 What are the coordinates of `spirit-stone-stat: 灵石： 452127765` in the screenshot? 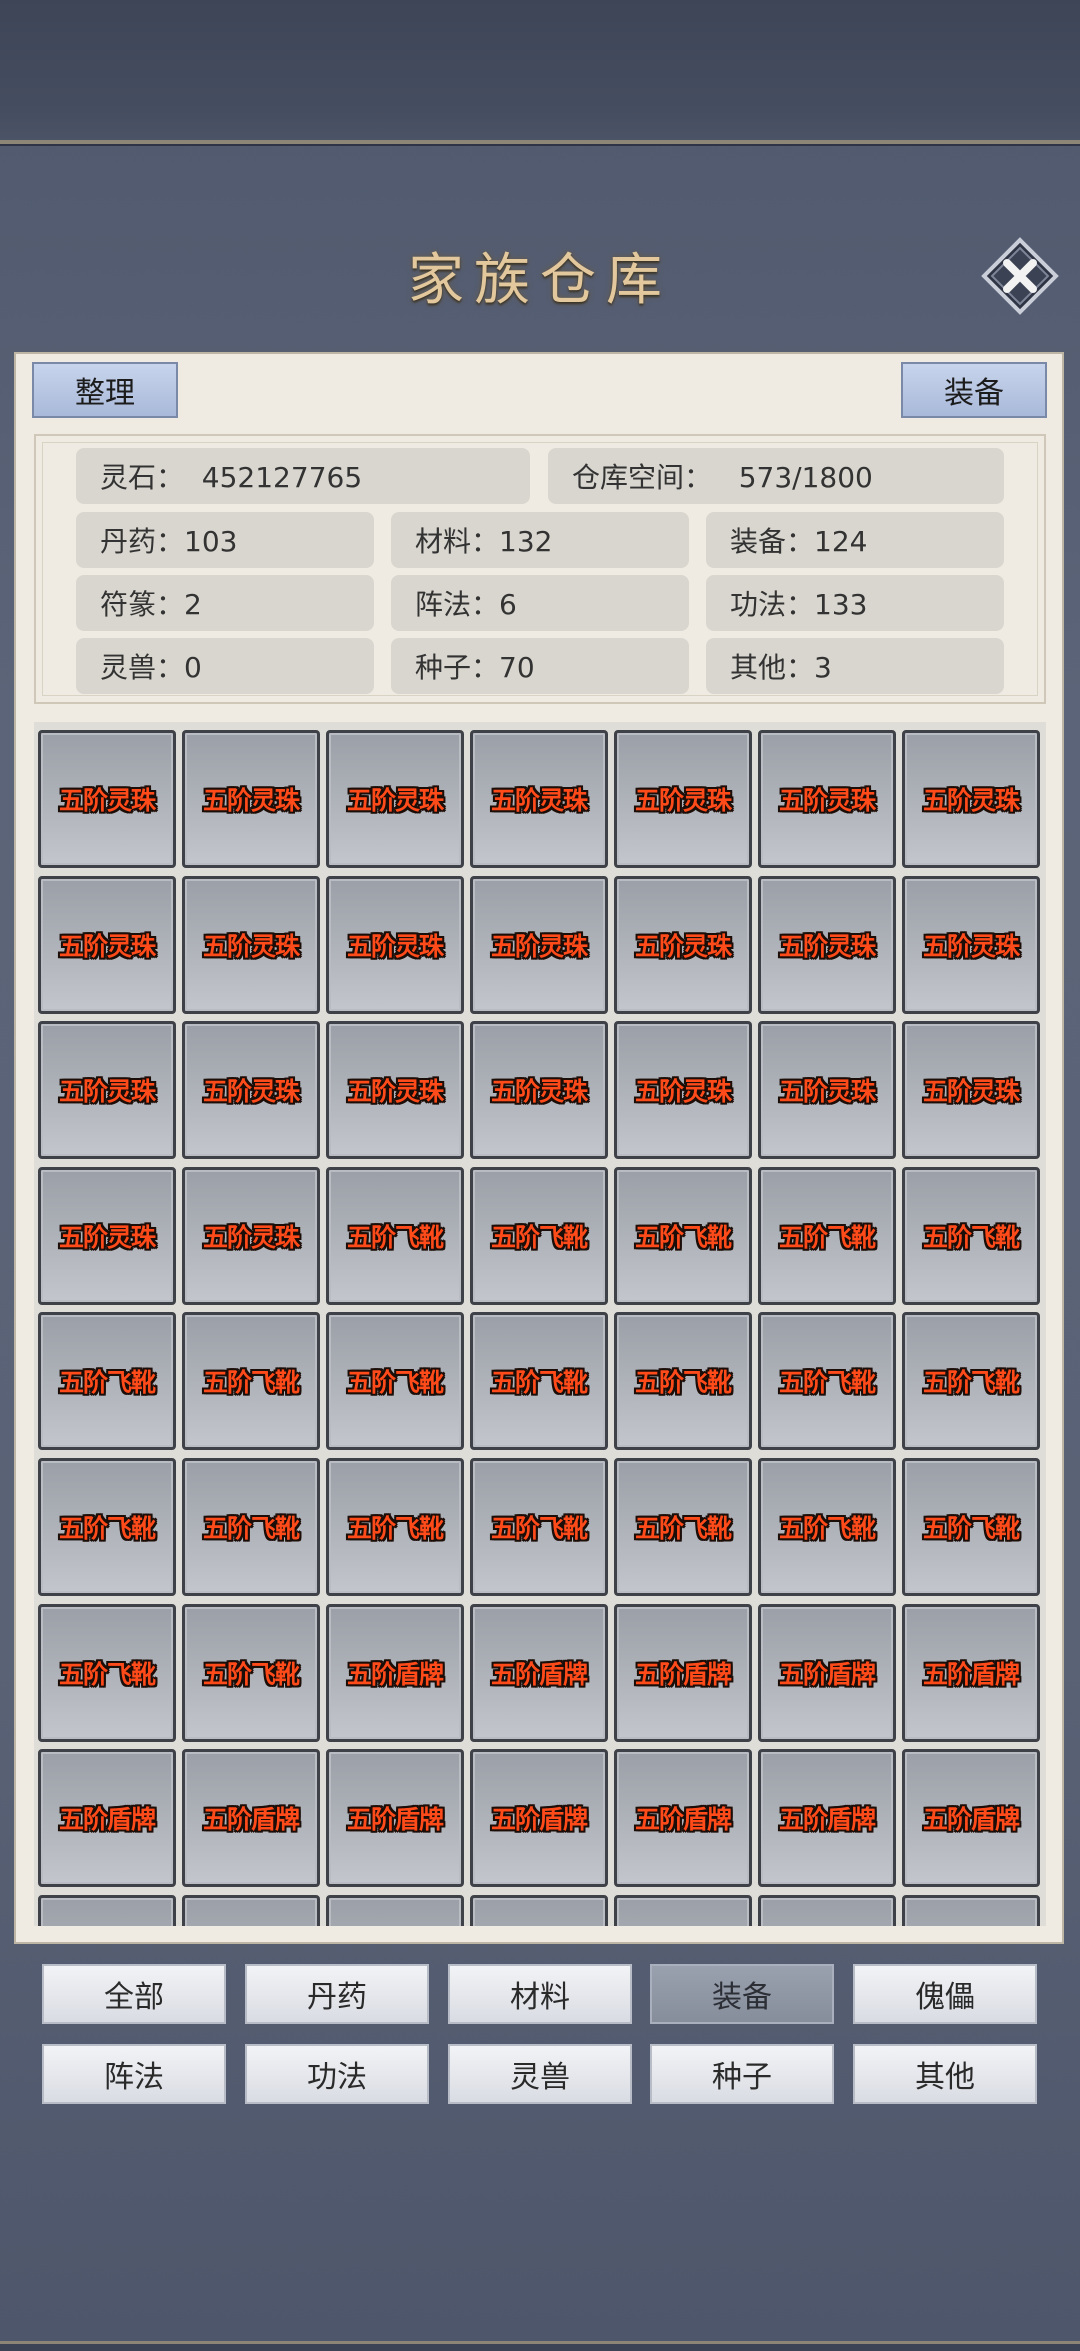 It's located at (303, 476).